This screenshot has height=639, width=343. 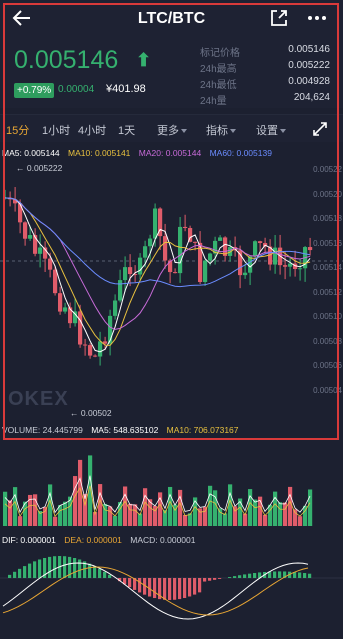 I want to click on volume-ma5-label: MA5: 548.635102, so click(x=125, y=430).